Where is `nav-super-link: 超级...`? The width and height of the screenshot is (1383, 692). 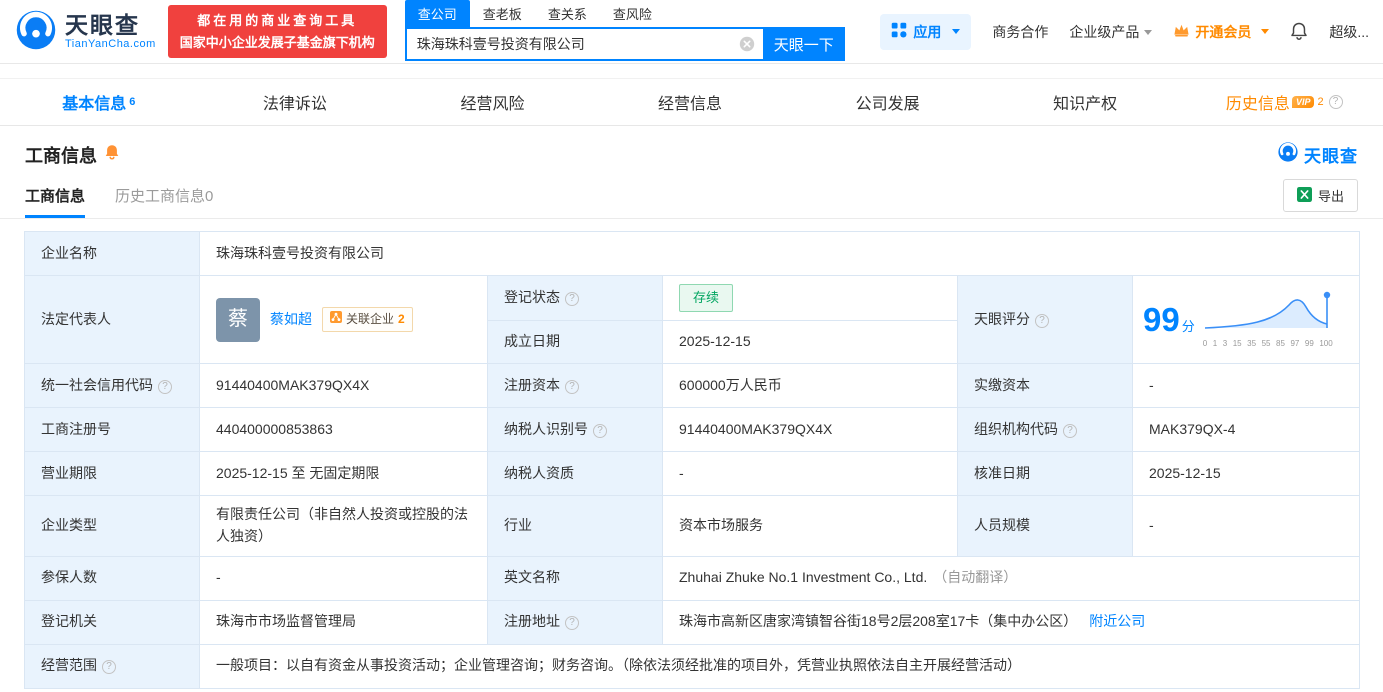 nav-super-link: 超级... is located at coordinates (1349, 32).